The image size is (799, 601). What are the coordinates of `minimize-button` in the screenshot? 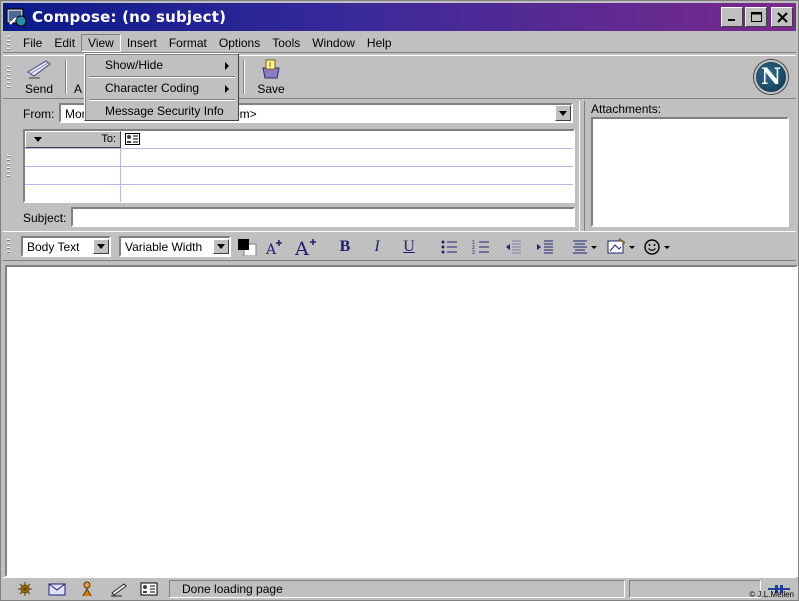 It's located at (732, 17).